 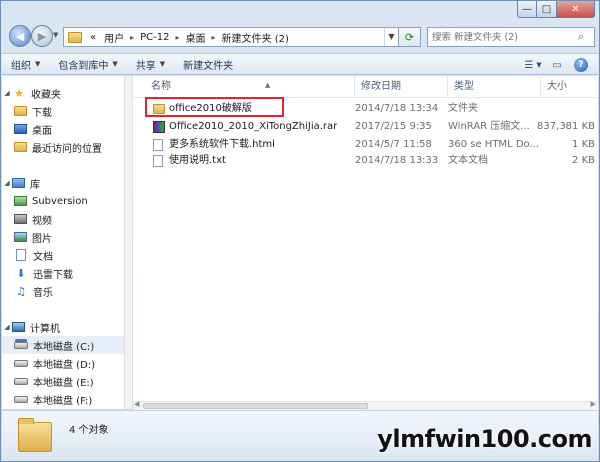 What do you see at coordinates (557, 65) in the screenshot?
I see `preview-pane-button: ▭` at bounding box center [557, 65].